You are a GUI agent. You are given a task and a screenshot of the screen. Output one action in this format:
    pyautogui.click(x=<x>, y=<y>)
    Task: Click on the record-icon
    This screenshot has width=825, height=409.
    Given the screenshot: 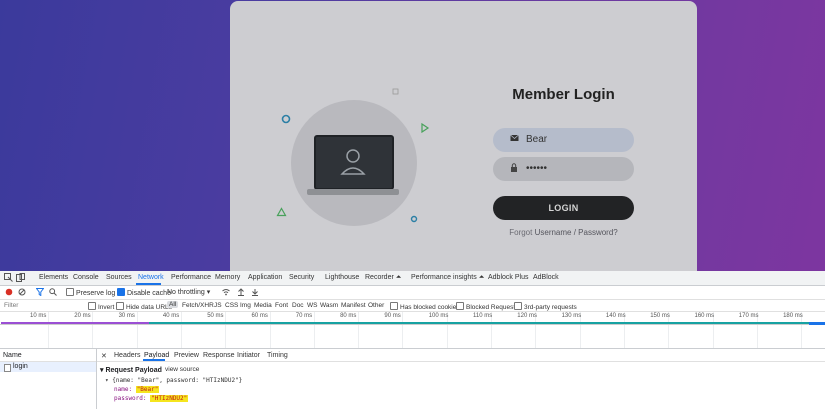 What is the action you would take?
    pyautogui.click(x=9, y=293)
    